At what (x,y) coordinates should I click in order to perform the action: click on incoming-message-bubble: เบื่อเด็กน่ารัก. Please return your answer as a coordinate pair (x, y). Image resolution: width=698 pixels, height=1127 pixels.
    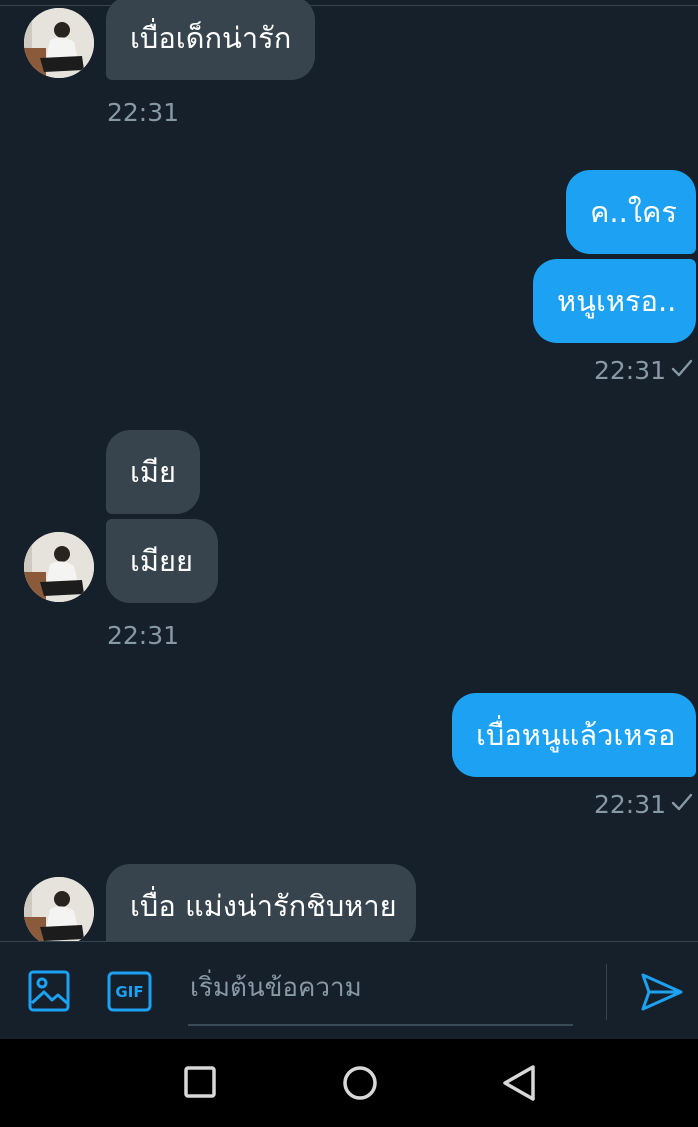
    Looking at the image, I should click on (210, 40).